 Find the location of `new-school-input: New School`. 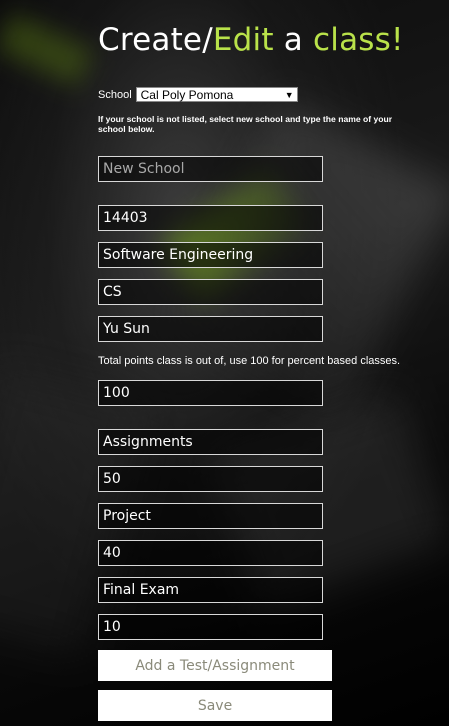

new-school-input: New School is located at coordinates (210, 169).